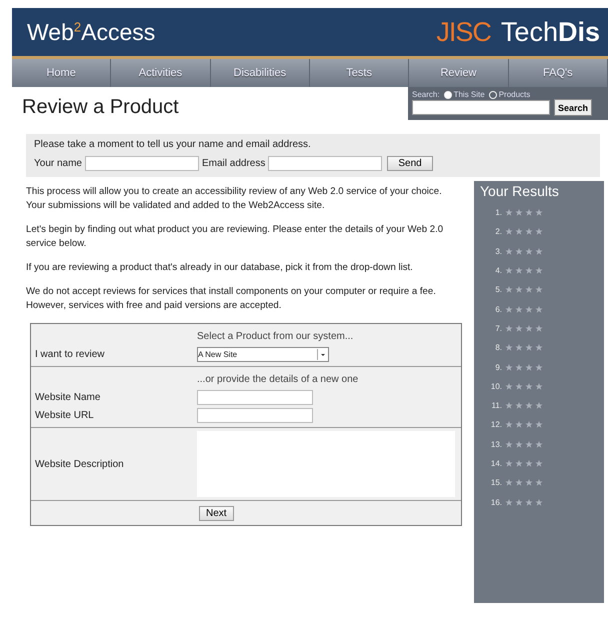  What do you see at coordinates (498, 347) in the screenshot?
I see `result-number: 8.` at bounding box center [498, 347].